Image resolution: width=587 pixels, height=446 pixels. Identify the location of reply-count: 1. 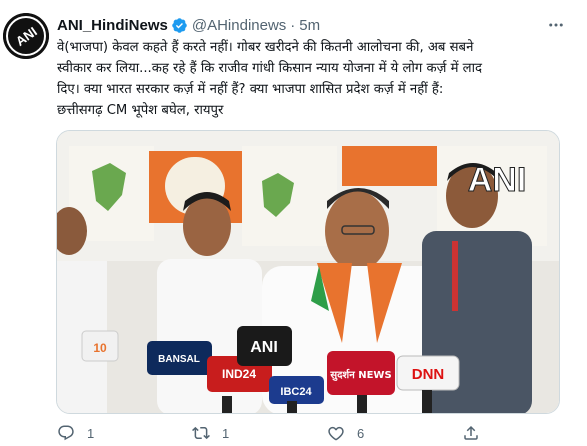
(91, 433).